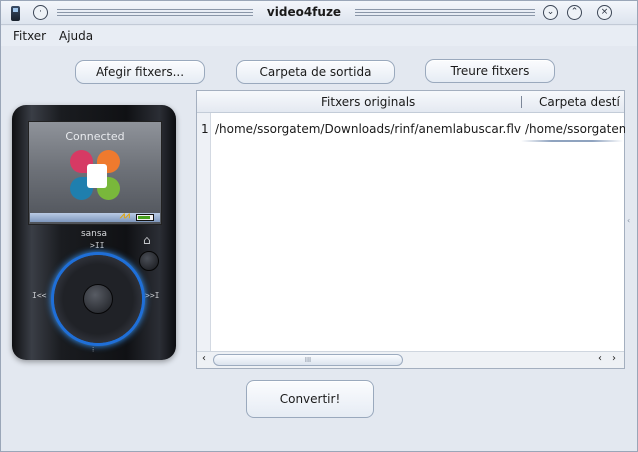 The width and height of the screenshot is (638, 452). What do you see at coordinates (575, 129) in the screenshot?
I see `cell-destination-folder: /home/ssorgatem` at bounding box center [575, 129].